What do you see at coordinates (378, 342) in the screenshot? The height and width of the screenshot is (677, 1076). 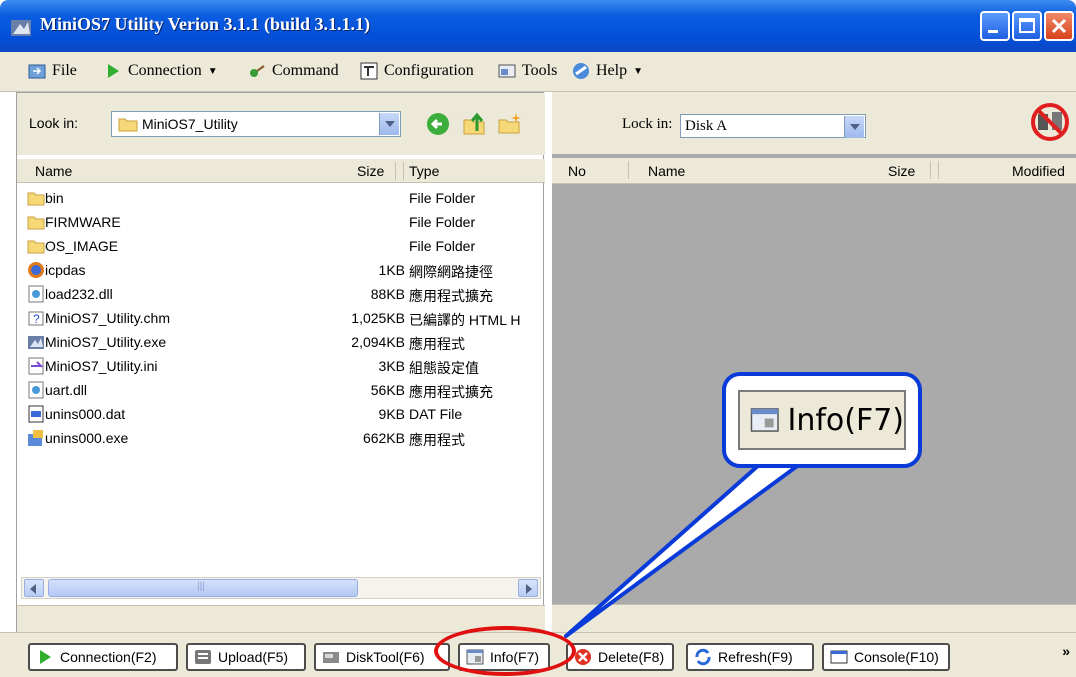 I see `file-size: 2,094KB` at bounding box center [378, 342].